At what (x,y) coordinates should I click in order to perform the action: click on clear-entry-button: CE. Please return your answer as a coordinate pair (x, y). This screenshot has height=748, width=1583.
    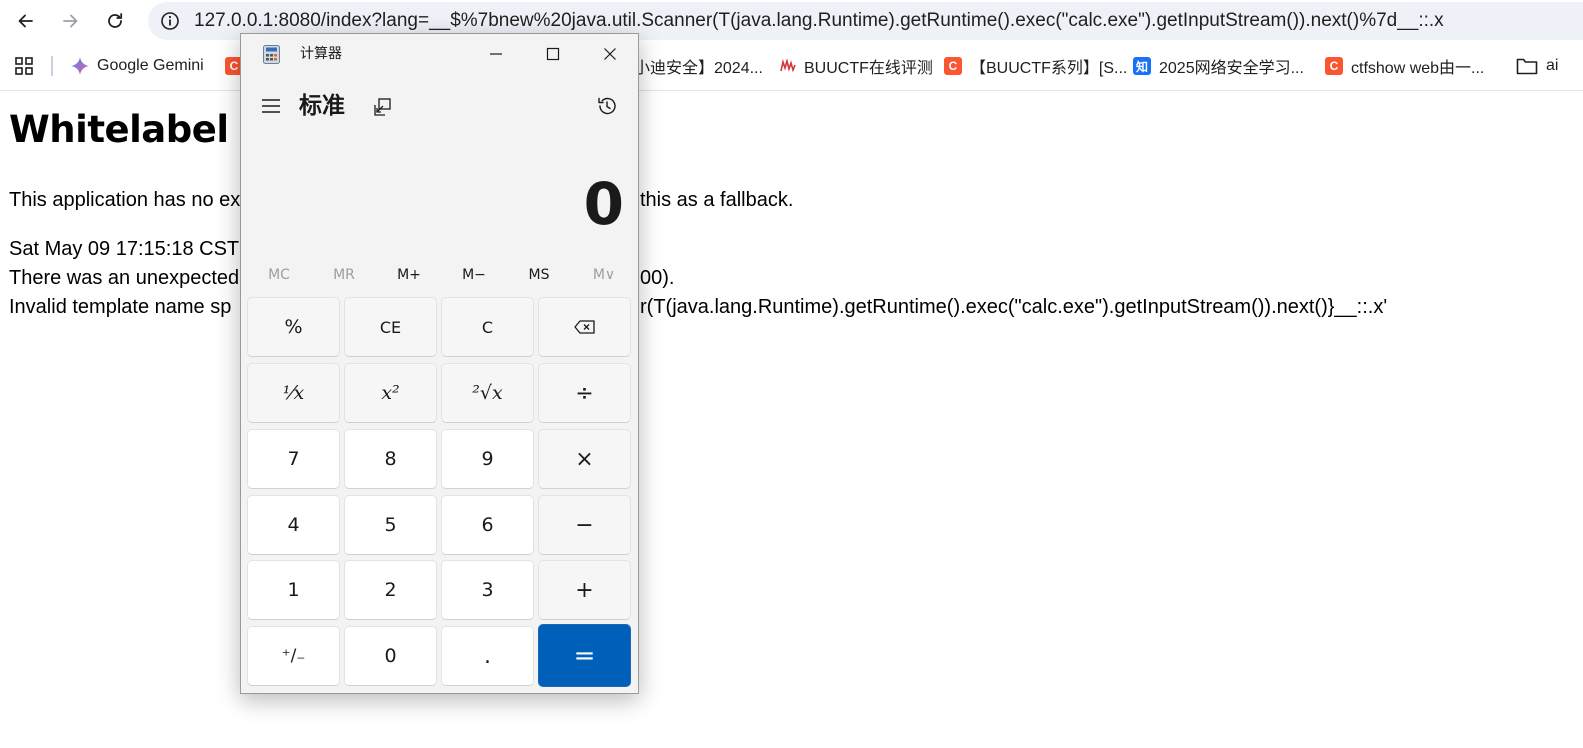
    Looking at the image, I should click on (390, 327).